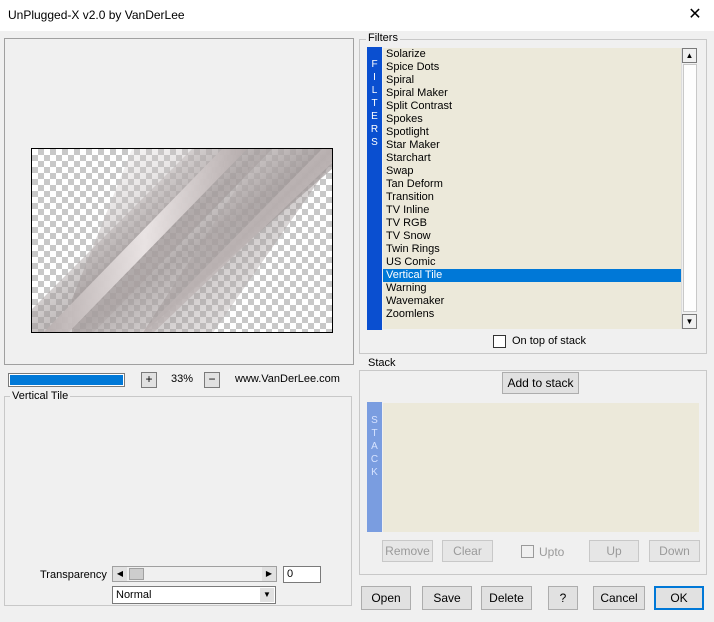  I want to click on transparency-slider: ◀ ▶, so click(194, 574).